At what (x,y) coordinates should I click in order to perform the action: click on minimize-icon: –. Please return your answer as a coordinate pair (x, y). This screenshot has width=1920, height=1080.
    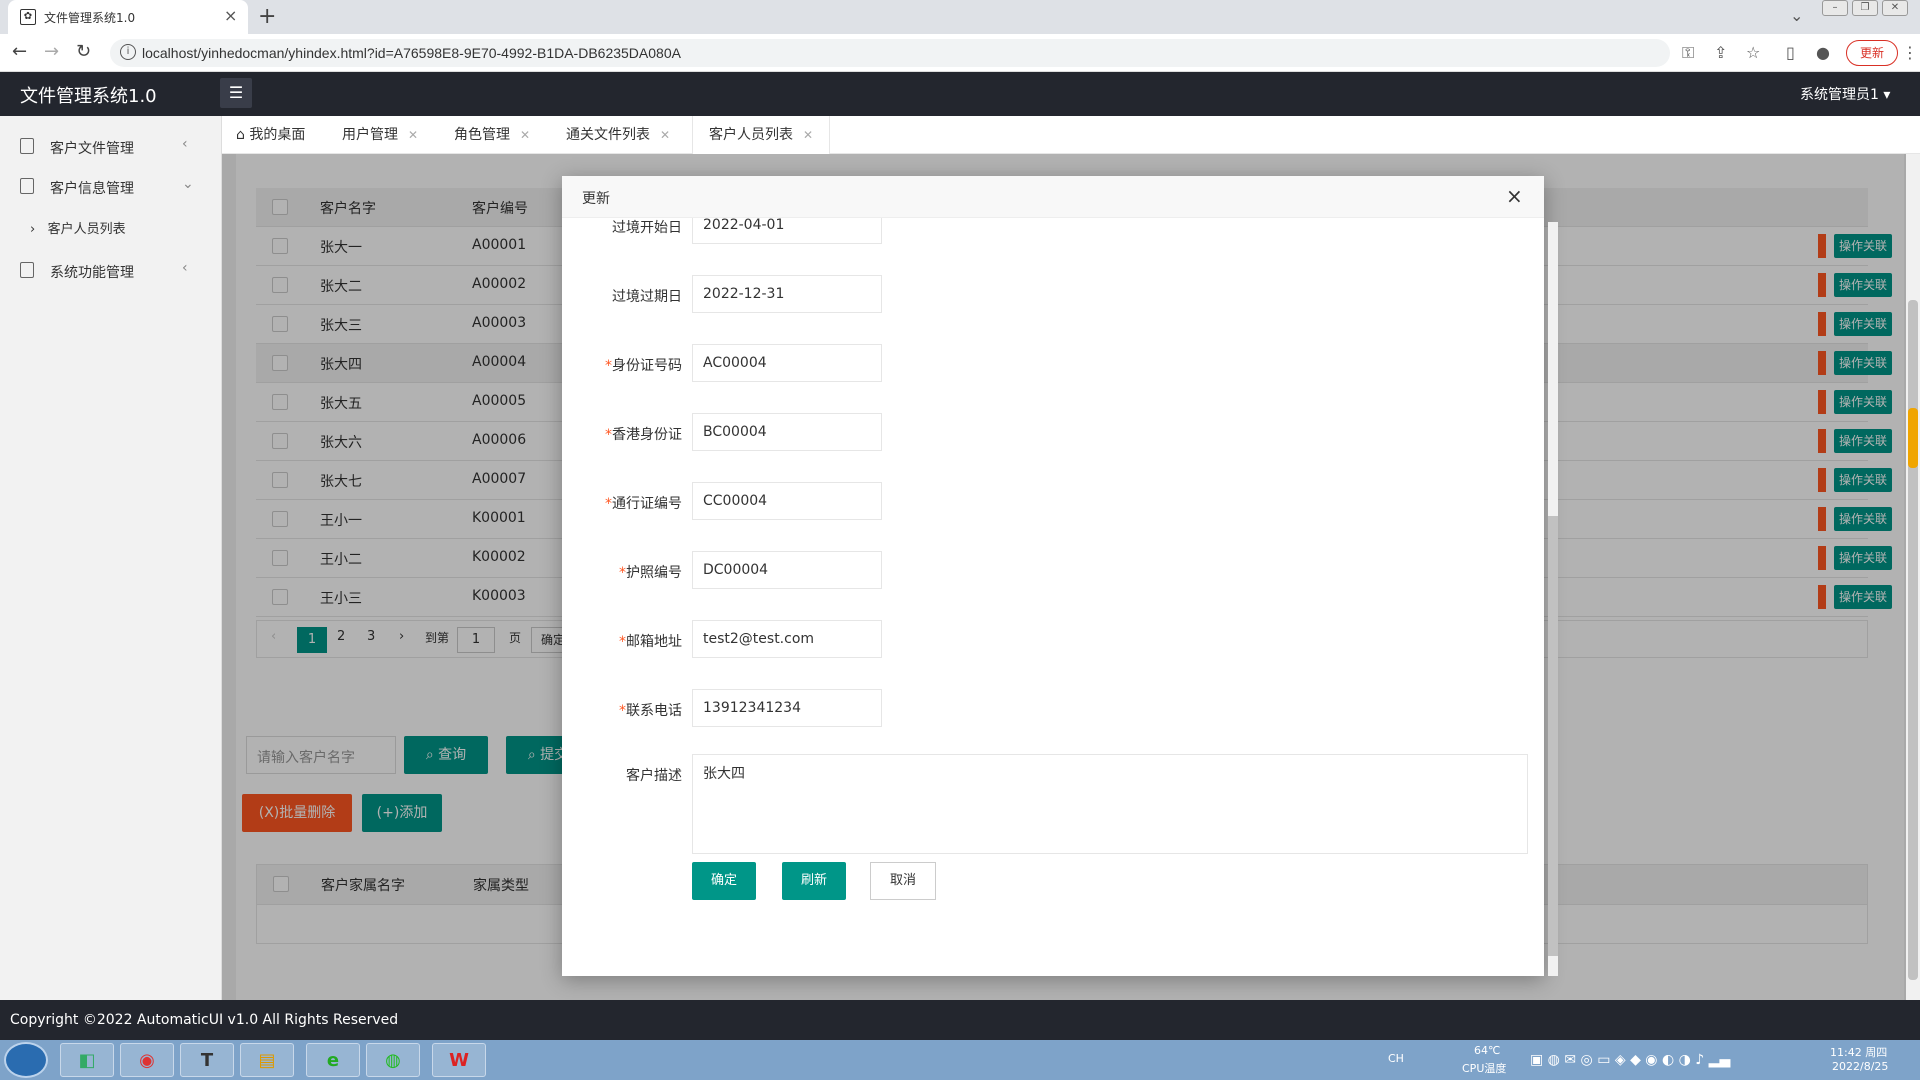
    Looking at the image, I should click on (1835, 8).